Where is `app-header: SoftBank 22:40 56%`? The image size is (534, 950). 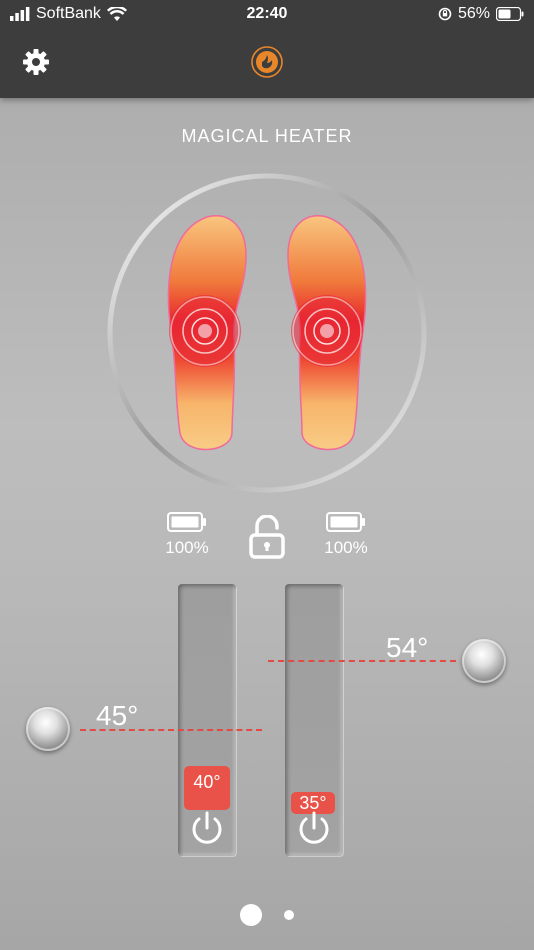
app-header: SoftBank 22:40 56% is located at coordinates (267, 49).